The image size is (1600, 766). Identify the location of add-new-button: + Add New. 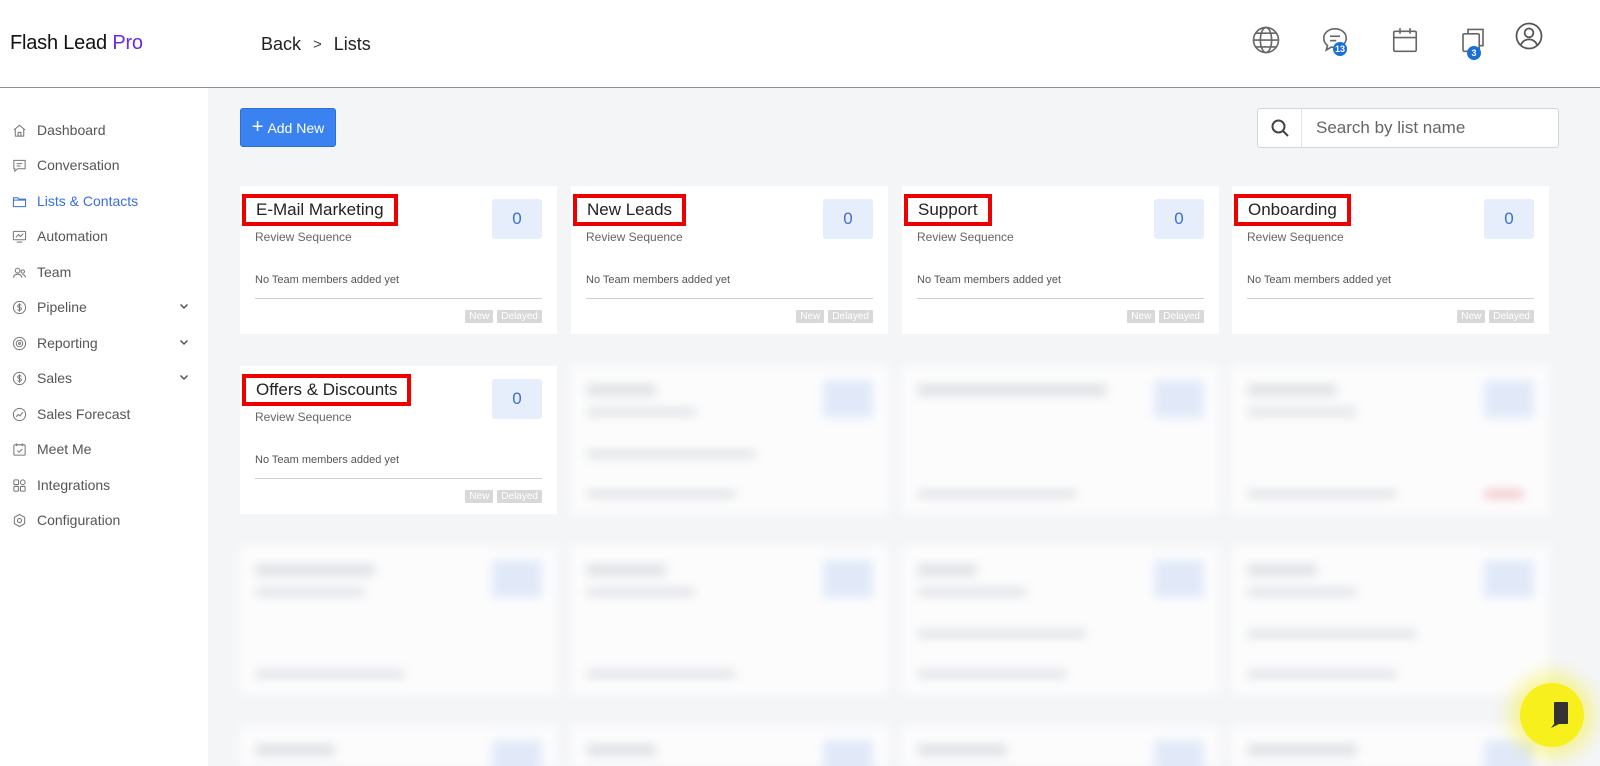
(288, 127).